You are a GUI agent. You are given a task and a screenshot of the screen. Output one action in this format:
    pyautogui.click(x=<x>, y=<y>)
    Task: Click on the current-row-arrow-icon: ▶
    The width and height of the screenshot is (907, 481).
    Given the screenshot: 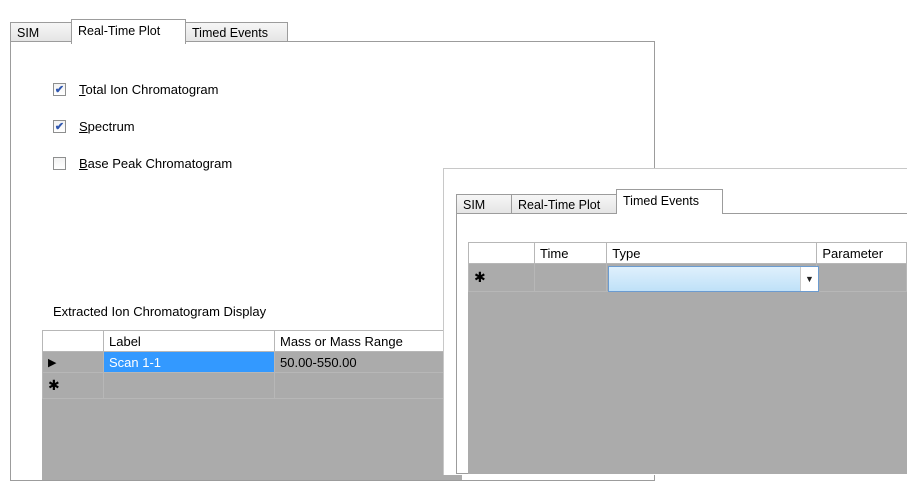 What is the action you would take?
    pyautogui.click(x=73, y=362)
    